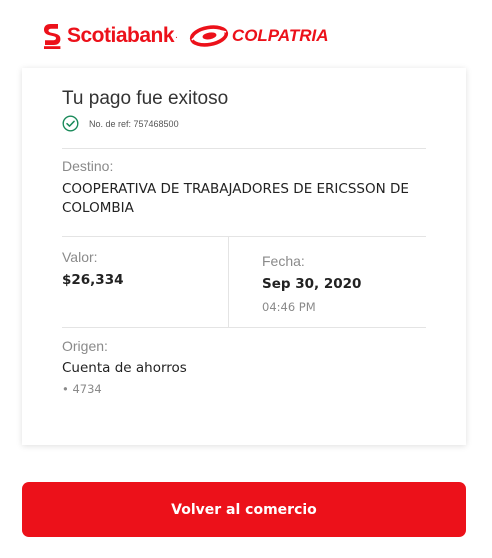 The width and height of the screenshot is (492, 558). I want to click on fecha-time: 04:46 PM, so click(289, 307).